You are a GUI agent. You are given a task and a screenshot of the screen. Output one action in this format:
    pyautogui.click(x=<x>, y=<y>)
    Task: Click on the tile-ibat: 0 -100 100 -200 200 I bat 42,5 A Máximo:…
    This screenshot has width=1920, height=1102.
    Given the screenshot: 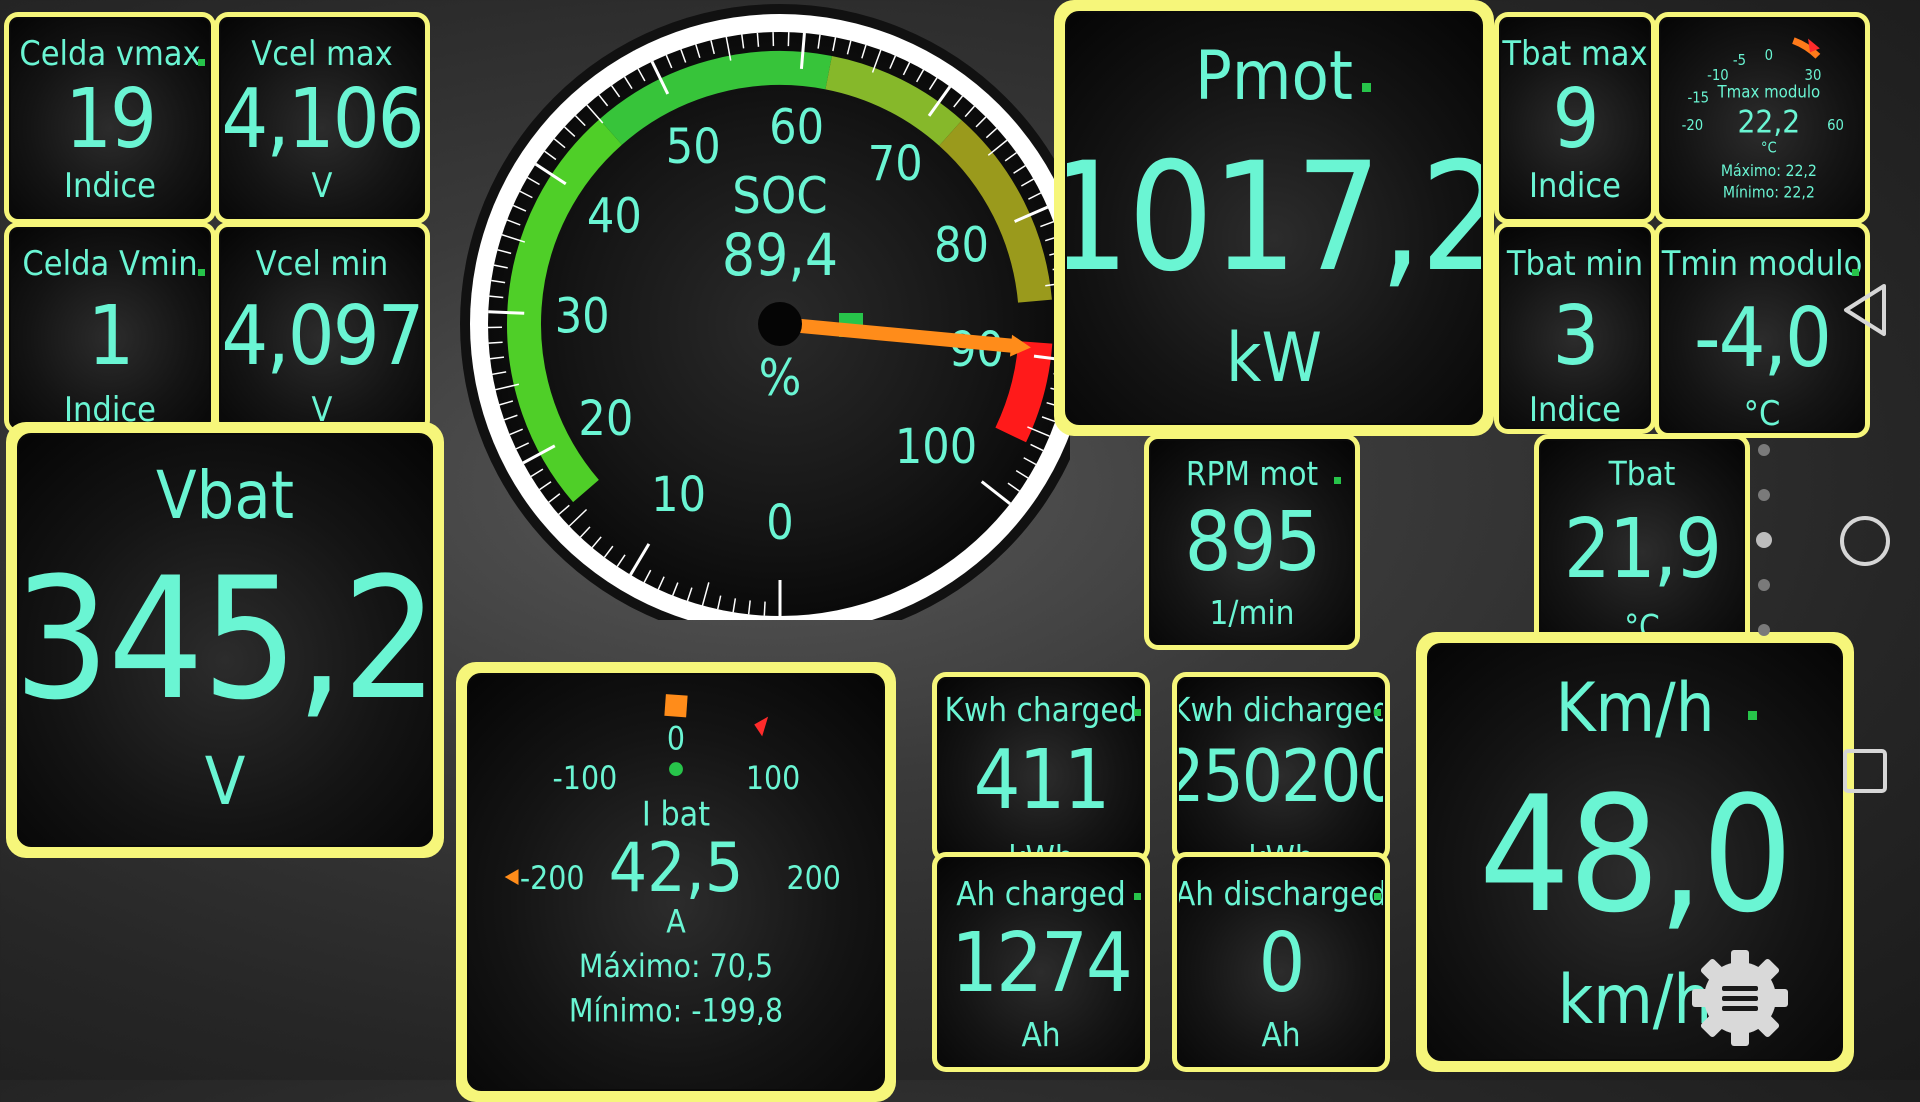 What is the action you would take?
    pyautogui.click(x=676, y=882)
    